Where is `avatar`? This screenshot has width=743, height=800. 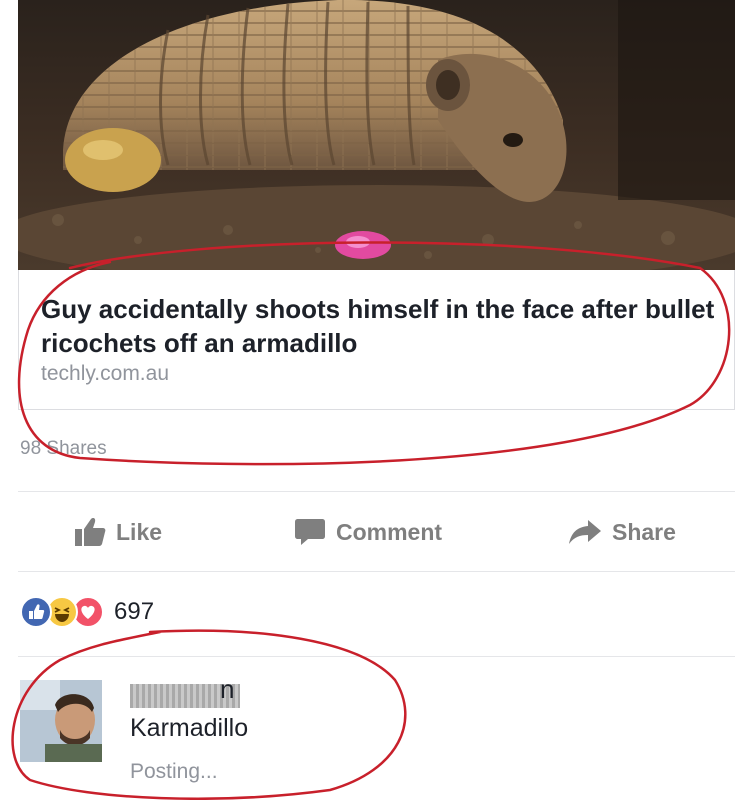 avatar is located at coordinates (61, 721).